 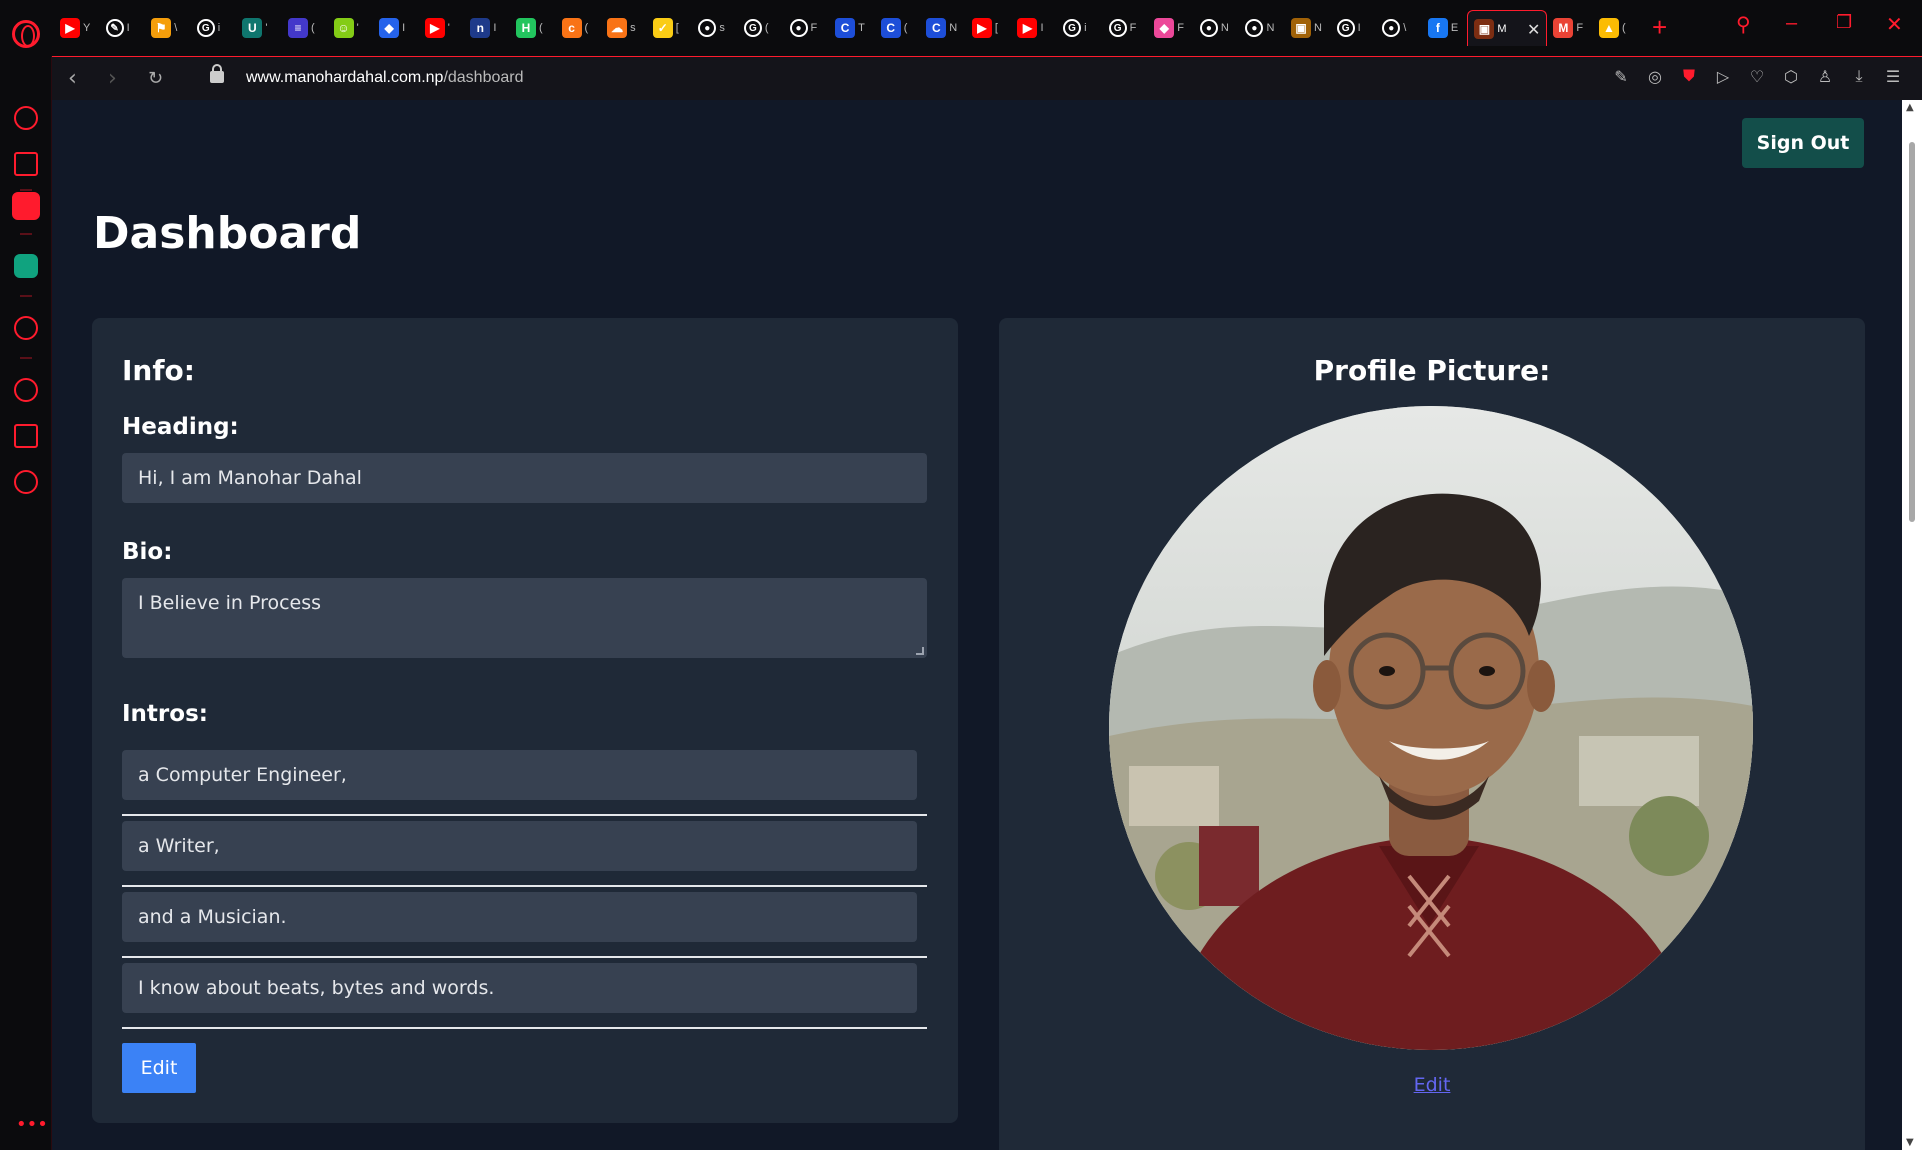 What do you see at coordinates (1171, 28) in the screenshot?
I see `browser-tab: ◆ F` at bounding box center [1171, 28].